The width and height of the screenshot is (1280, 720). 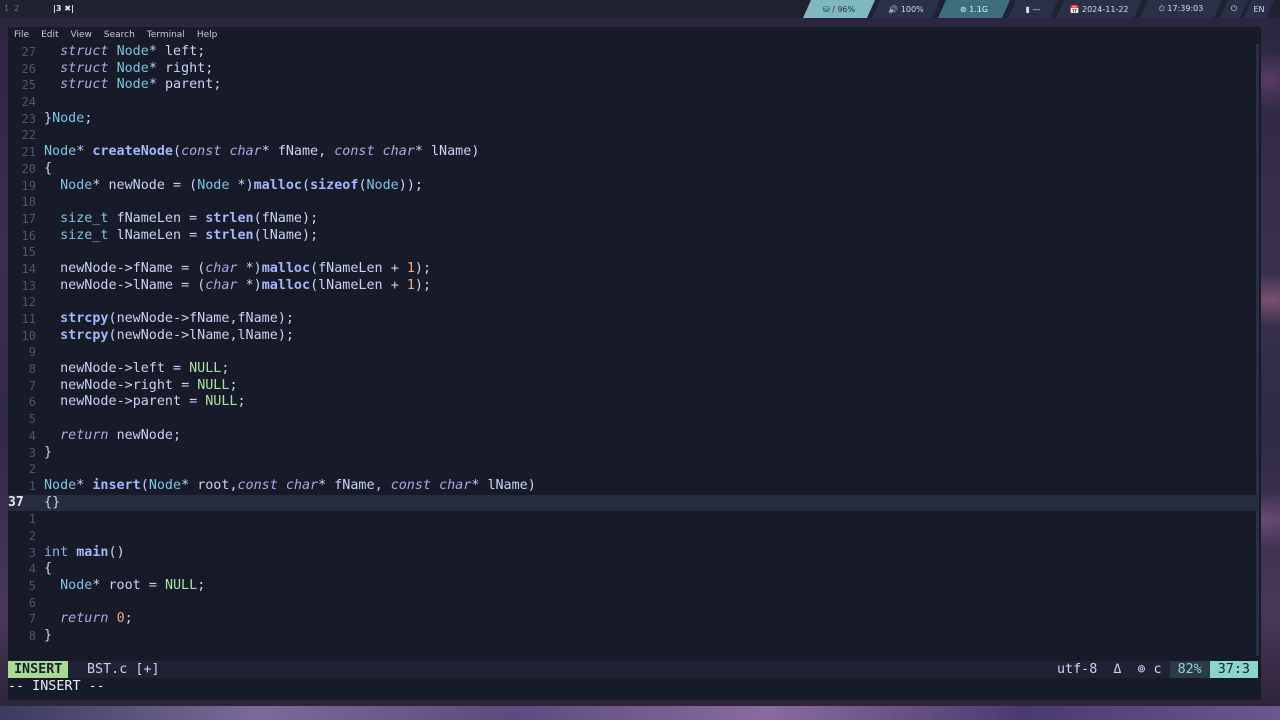 What do you see at coordinates (32, 352) in the screenshot?
I see `line-number: 9` at bounding box center [32, 352].